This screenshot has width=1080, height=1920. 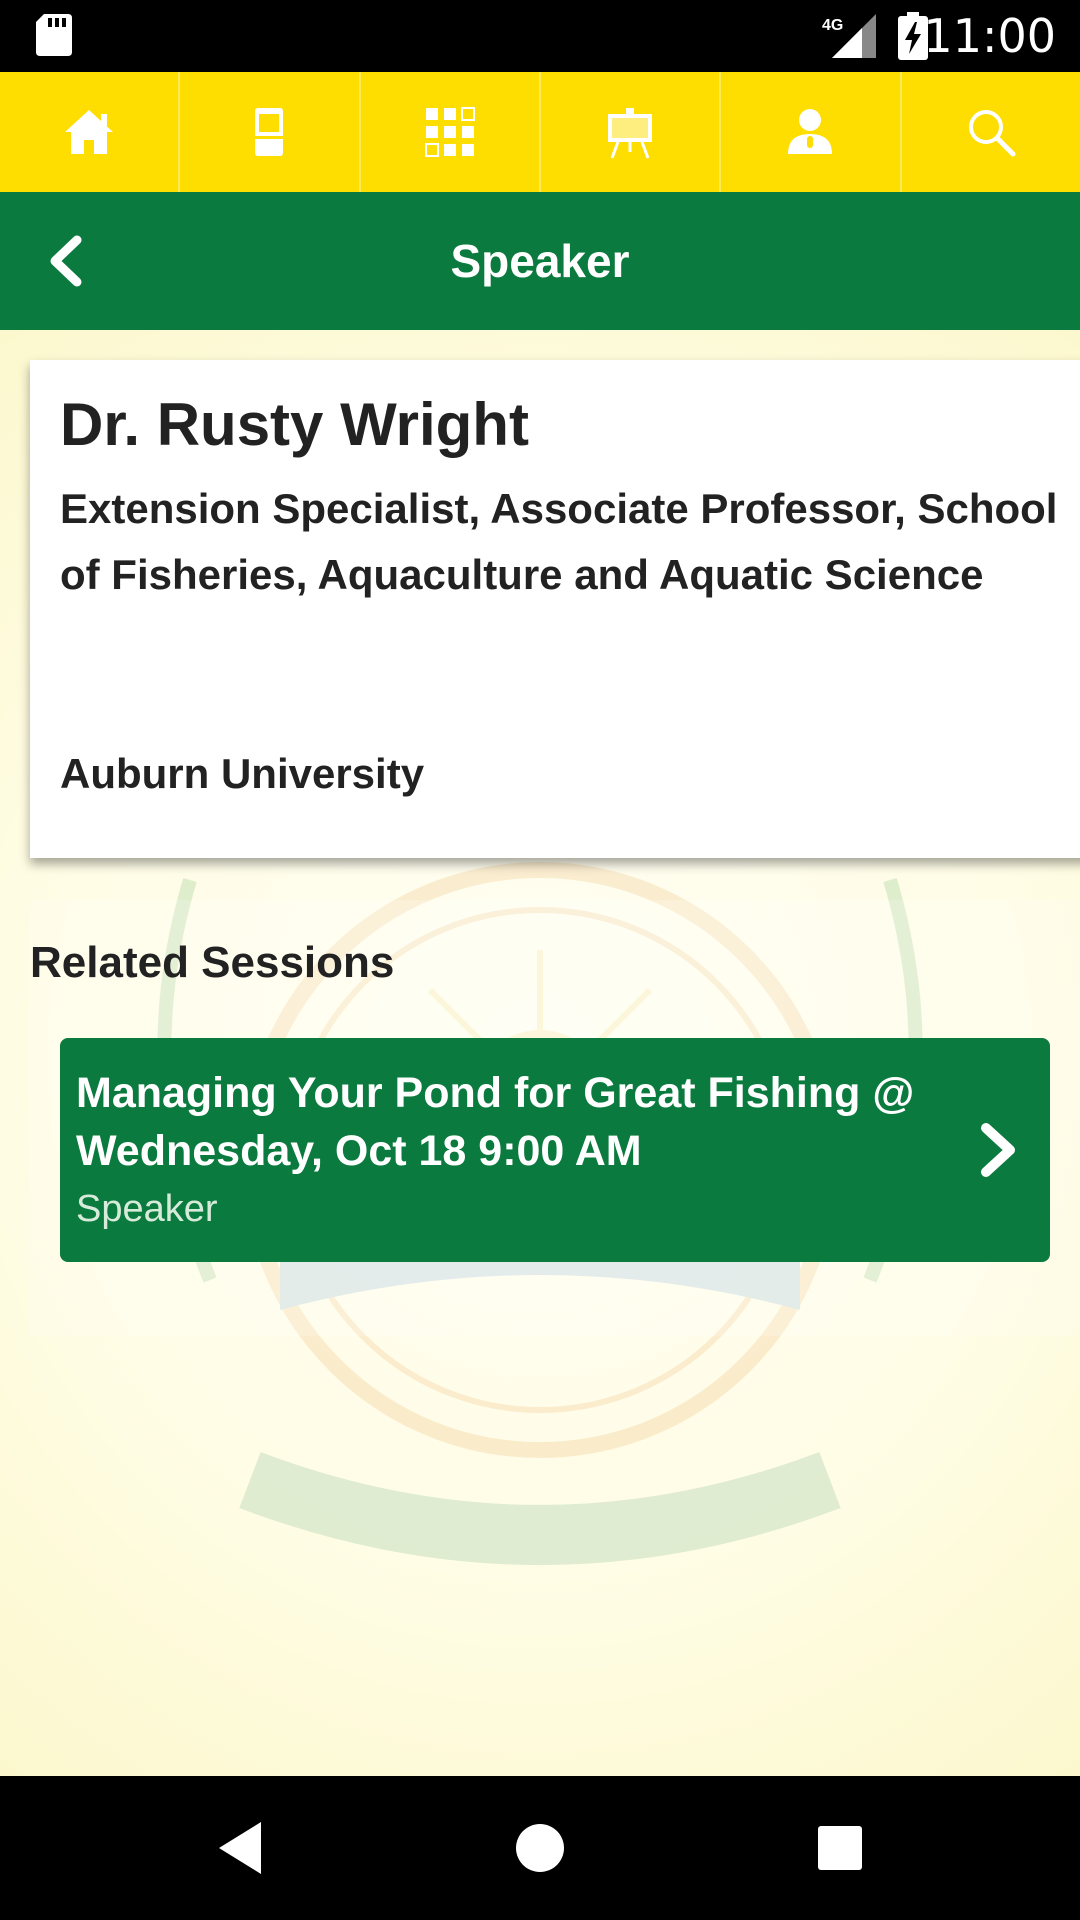 I want to click on sd-card-icon, so click(x=54, y=35).